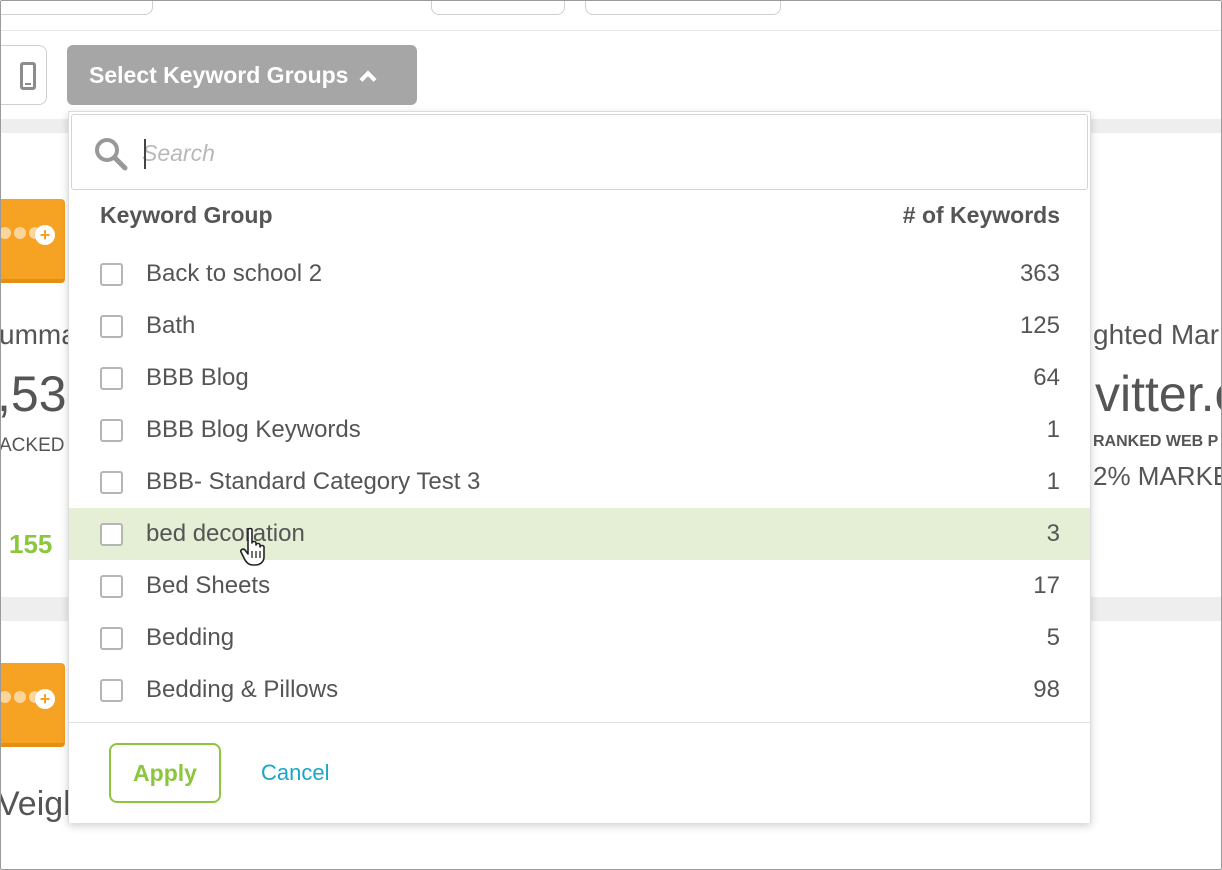 Image resolution: width=1222 pixels, height=870 pixels. Describe the element at coordinates (32, 445) in the screenshot. I see `tracked-label: ACKED` at that location.